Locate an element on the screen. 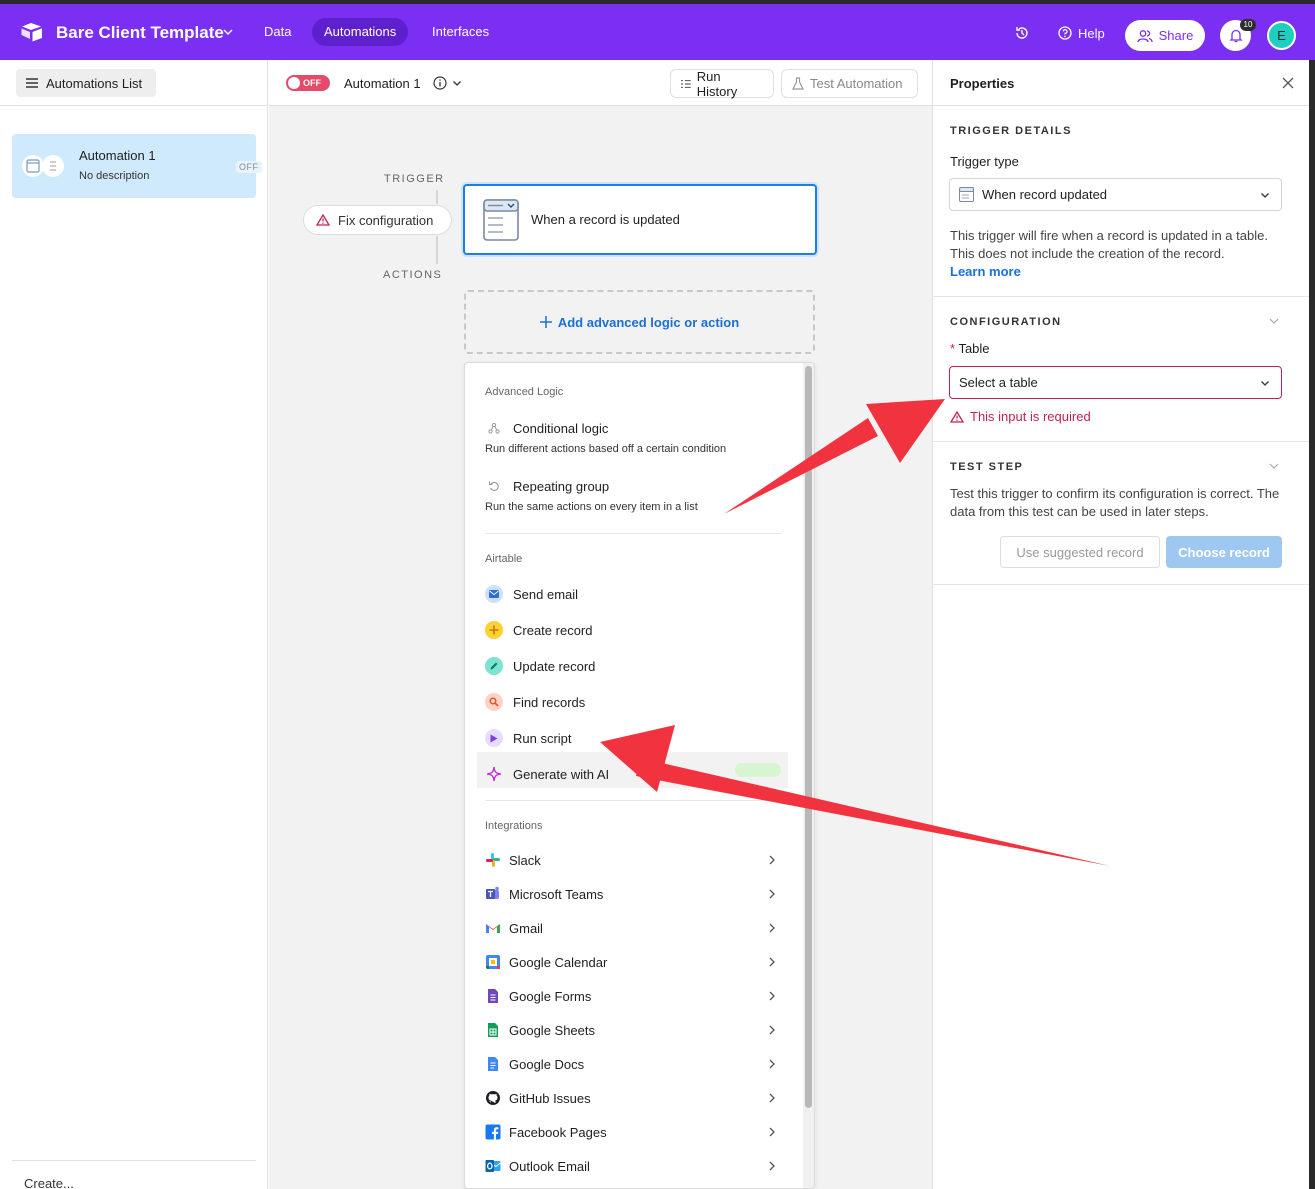  integration-gmail: Gmail is located at coordinates (514, 928).